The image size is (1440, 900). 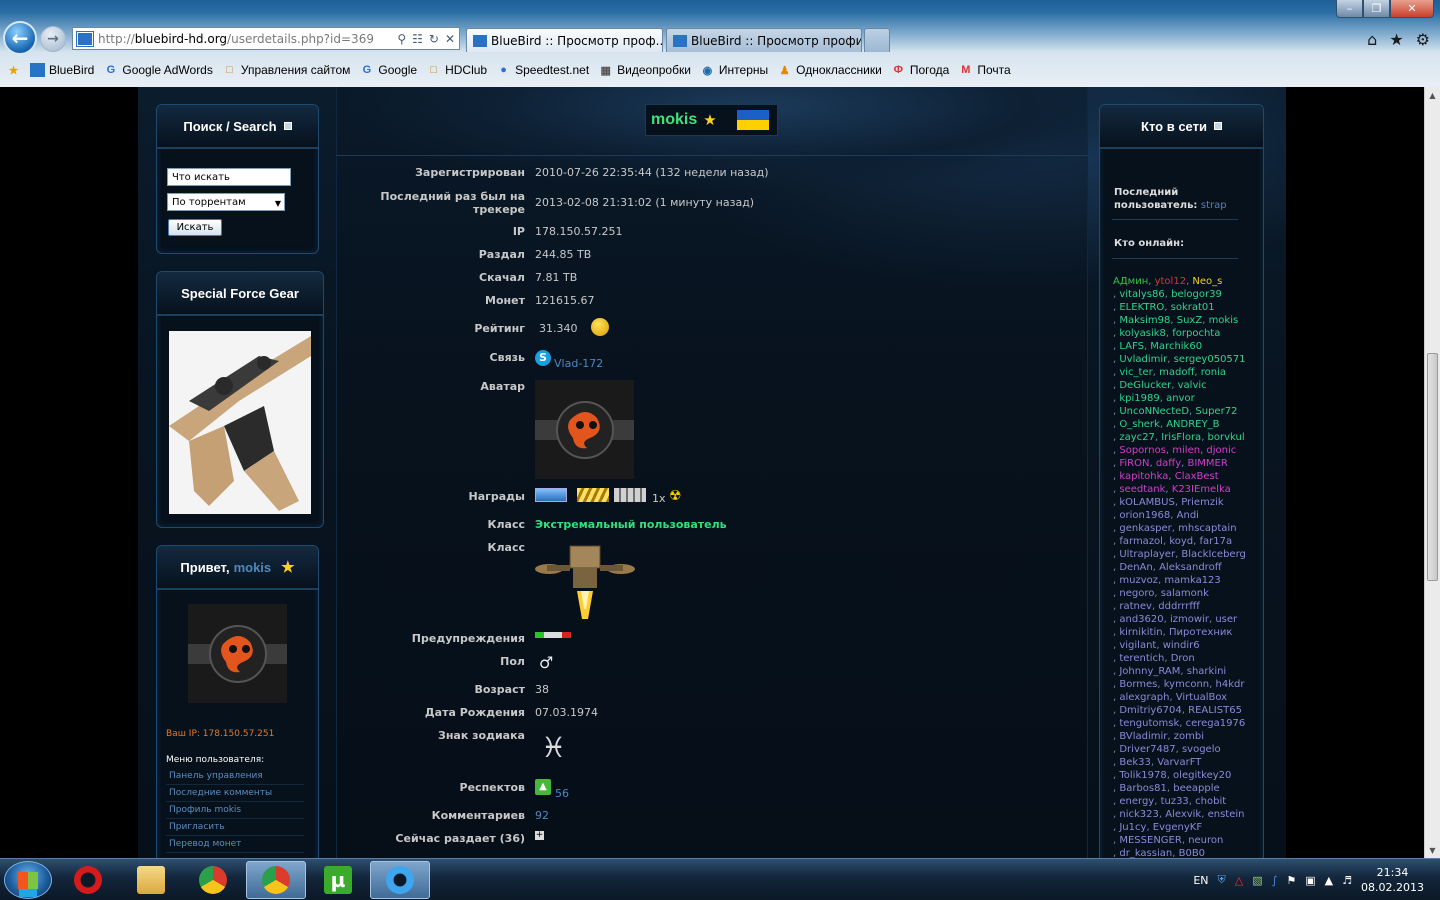 I want to click on online-user-link: DenAn, so click(x=1135, y=567).